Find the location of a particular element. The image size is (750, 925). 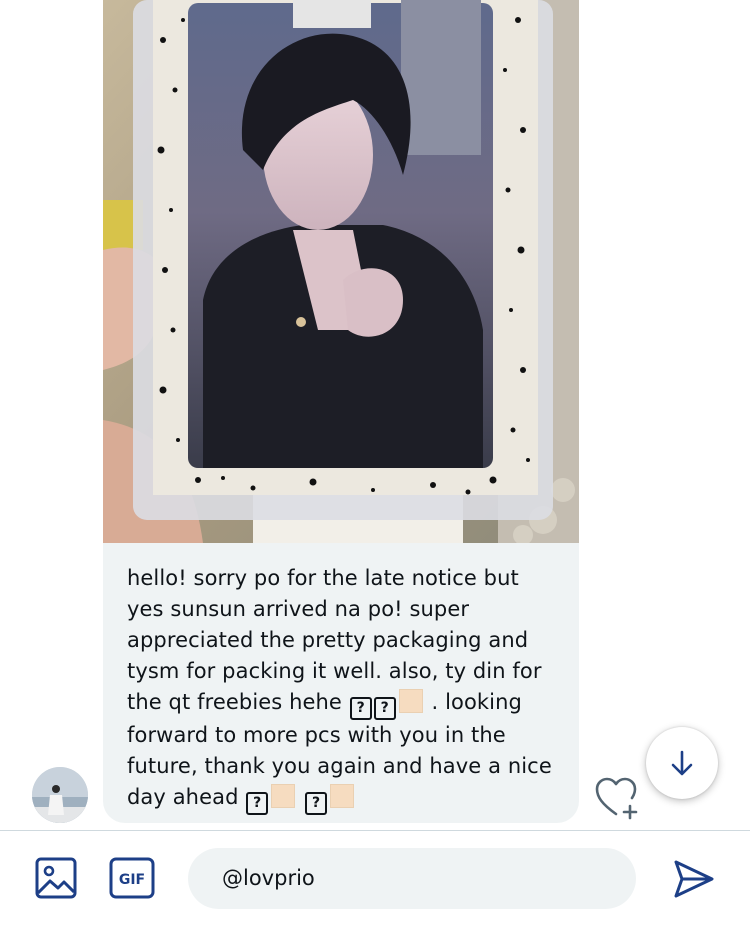

message-line: hello! sorry po for the late notice but is located at coordinates (323, 578).